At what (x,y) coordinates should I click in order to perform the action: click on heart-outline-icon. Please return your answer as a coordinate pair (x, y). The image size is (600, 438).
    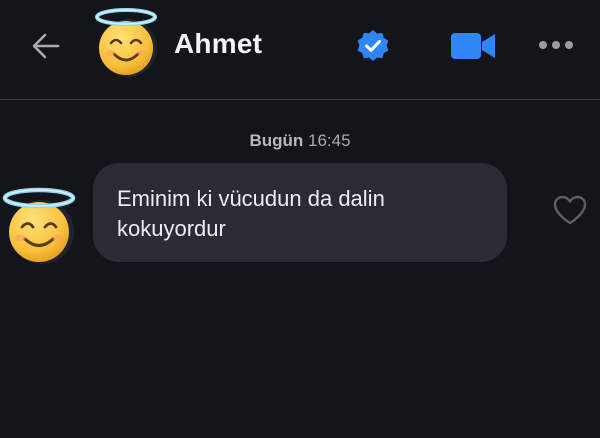
    Looking at the image, I should click on (570, 210).